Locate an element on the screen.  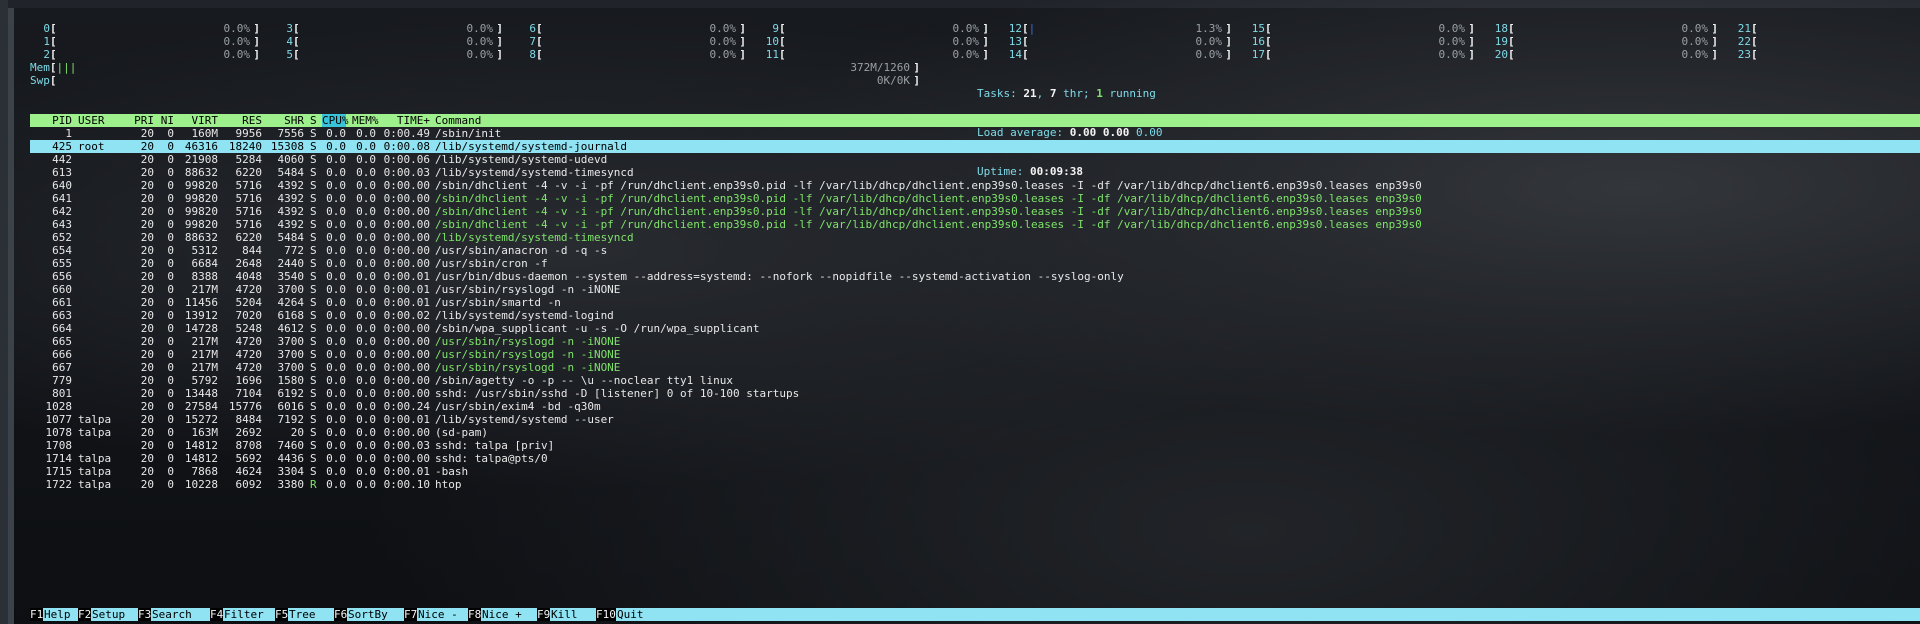
process-virt: 163M is located at coordinates (205, 432).